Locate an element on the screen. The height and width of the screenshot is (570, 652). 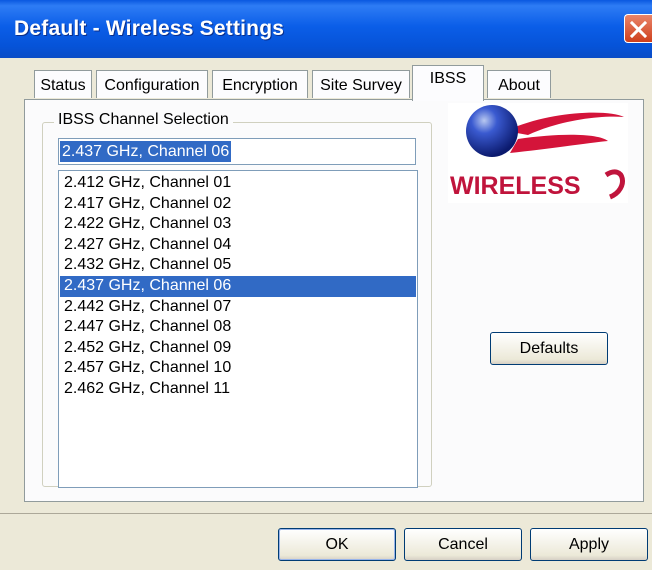
title-bar: Default - Wireless Settings is located at coordinates (326, 29).